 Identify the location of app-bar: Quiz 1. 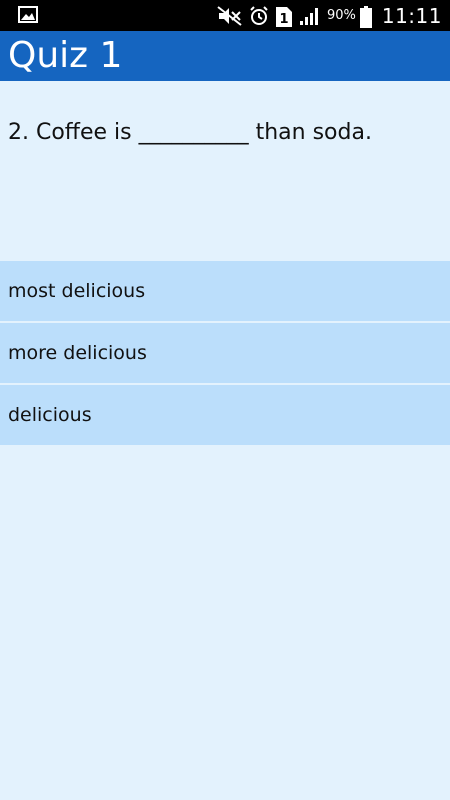
(225, 56).